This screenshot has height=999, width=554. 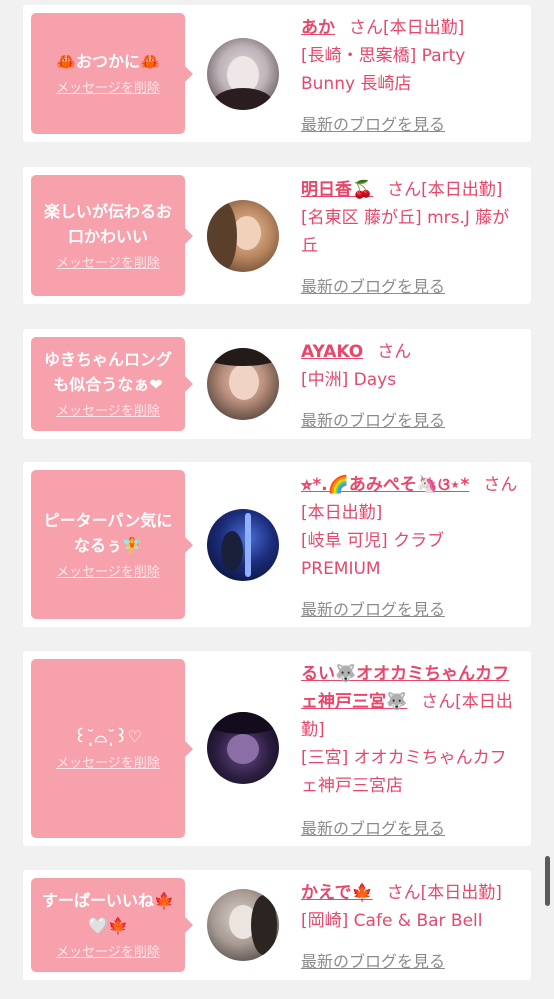 I want to click on girl-name-link: かえで🍁, so click(x=337, y=893).